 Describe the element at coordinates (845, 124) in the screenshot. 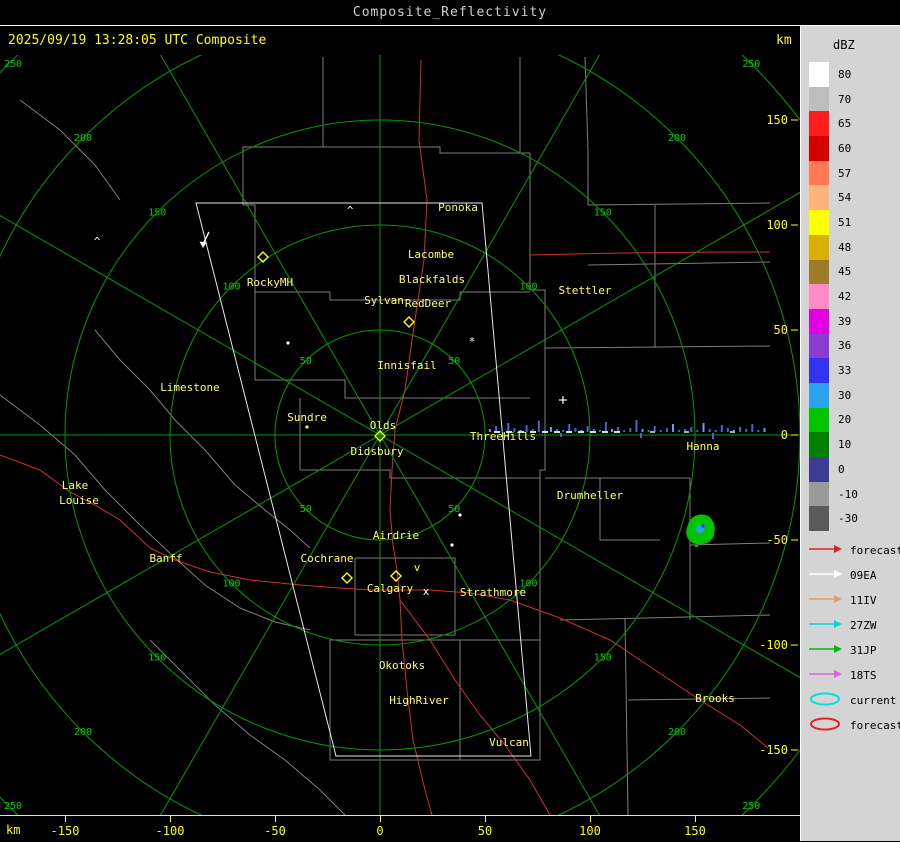

I see `colorbar-value-label: 65` at that location.